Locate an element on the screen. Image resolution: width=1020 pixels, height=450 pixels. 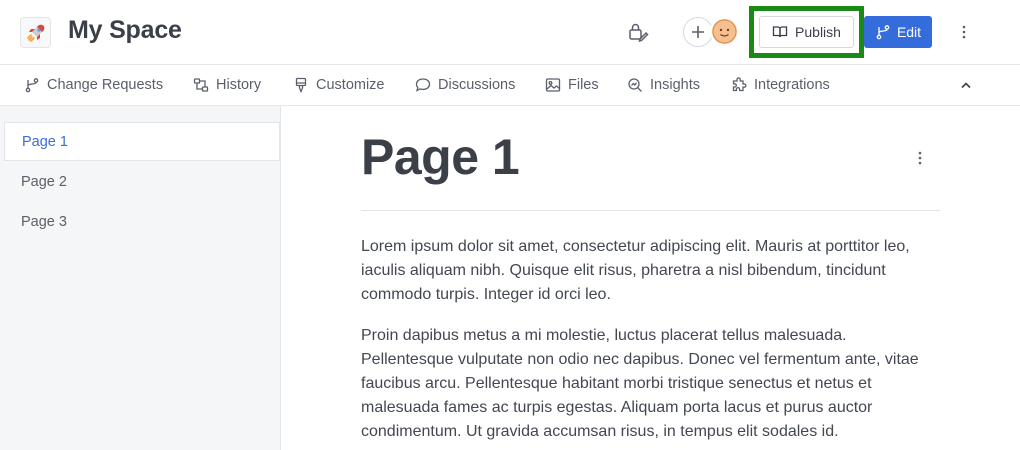
tab-integrations: Integrations is located at coordinates (780, 85).